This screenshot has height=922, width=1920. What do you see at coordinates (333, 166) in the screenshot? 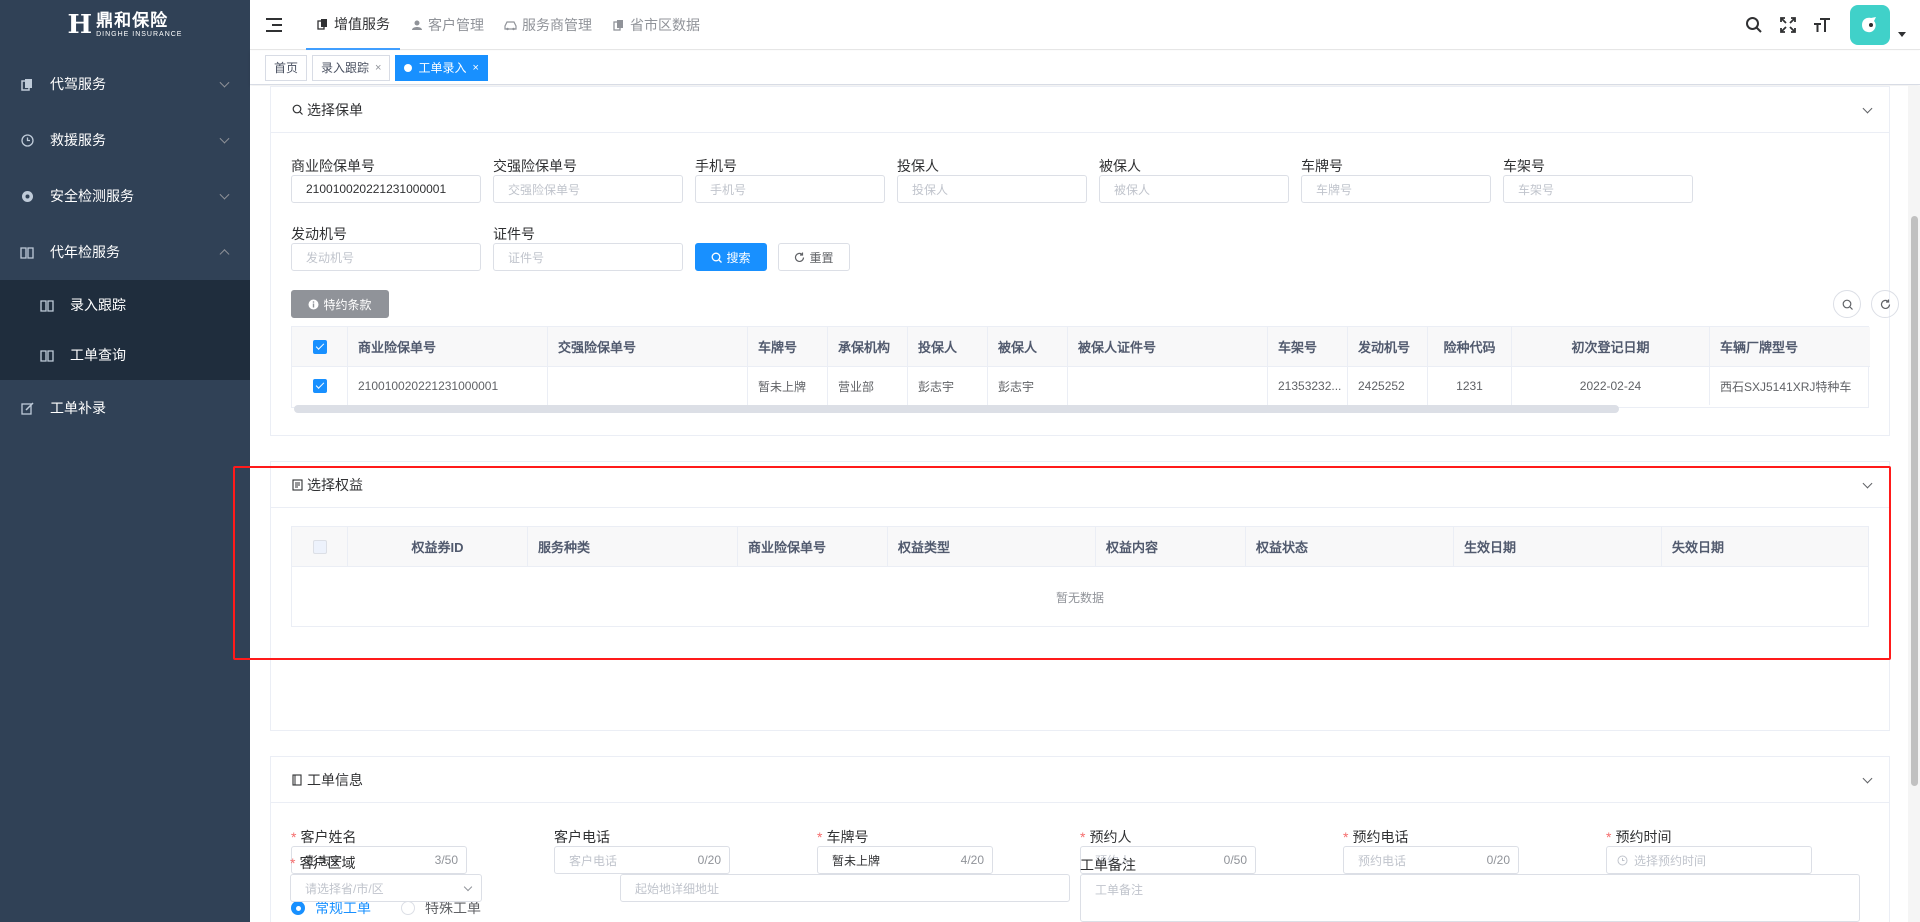
I see `commercial-policy-label: 商业险保单号` at bounding box center [333, 166].